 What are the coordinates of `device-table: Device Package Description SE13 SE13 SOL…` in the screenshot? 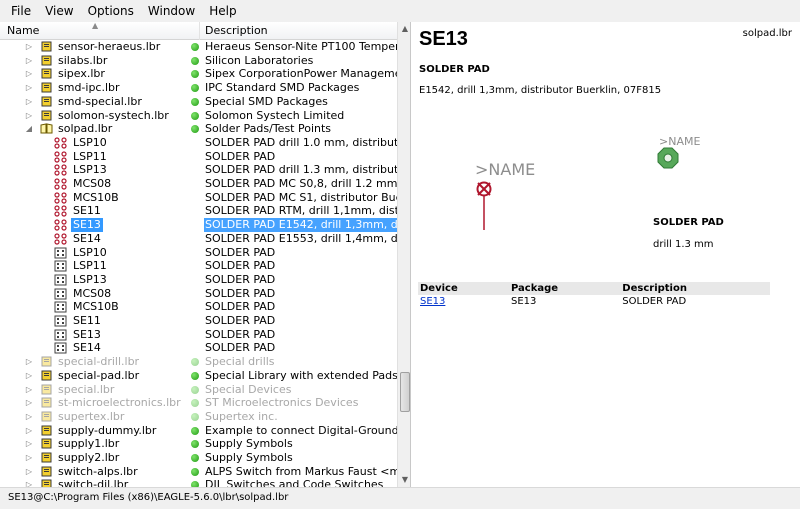 It's located at (594, 295).